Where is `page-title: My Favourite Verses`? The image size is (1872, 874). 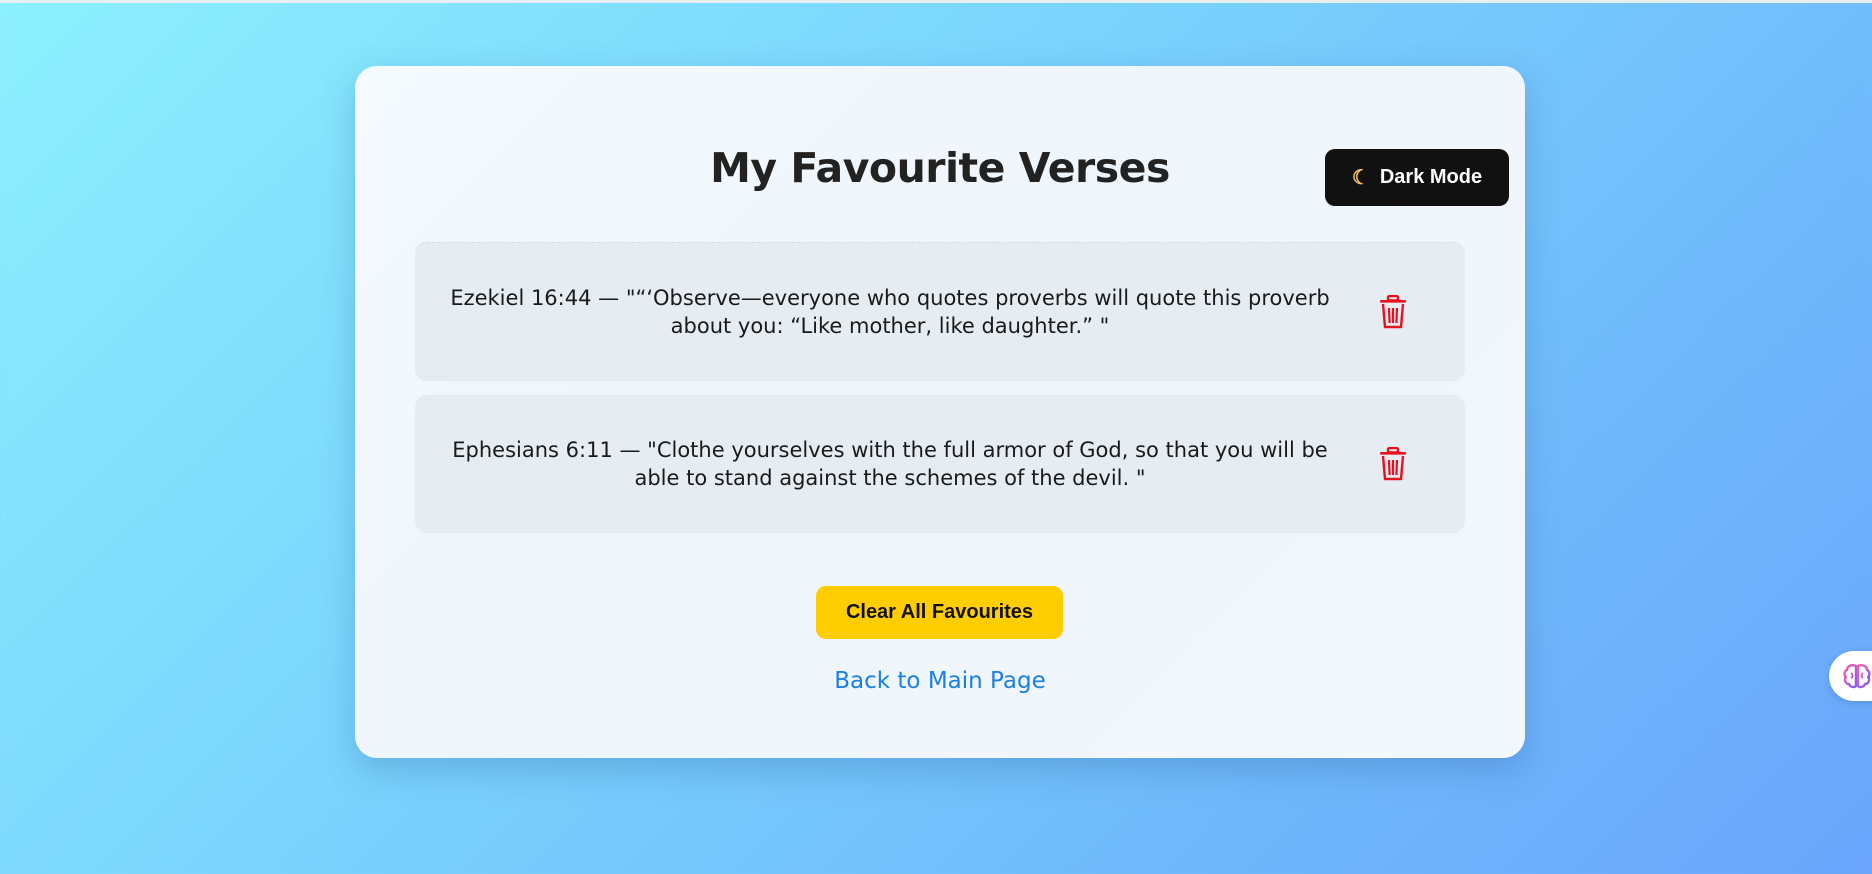
page-title: My Favourite Verses is located at coordinates (940, 168).